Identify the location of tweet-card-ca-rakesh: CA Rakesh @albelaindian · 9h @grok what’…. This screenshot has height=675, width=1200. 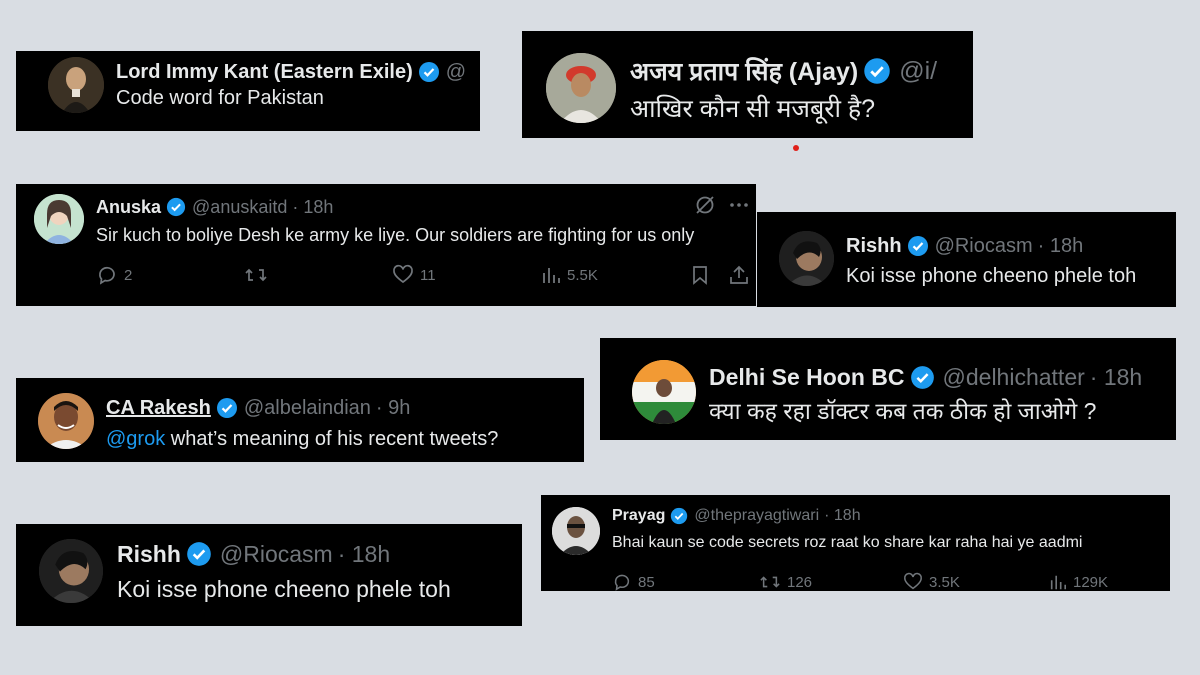
(300, 420).